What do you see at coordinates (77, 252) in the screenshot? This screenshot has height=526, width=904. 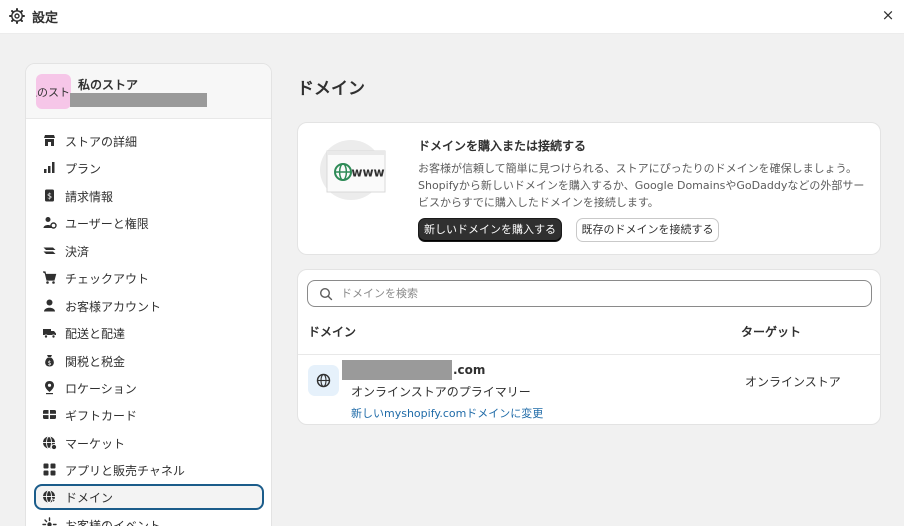 I see `sidebar-item-label: 決済` at bounding box center [77, 252].